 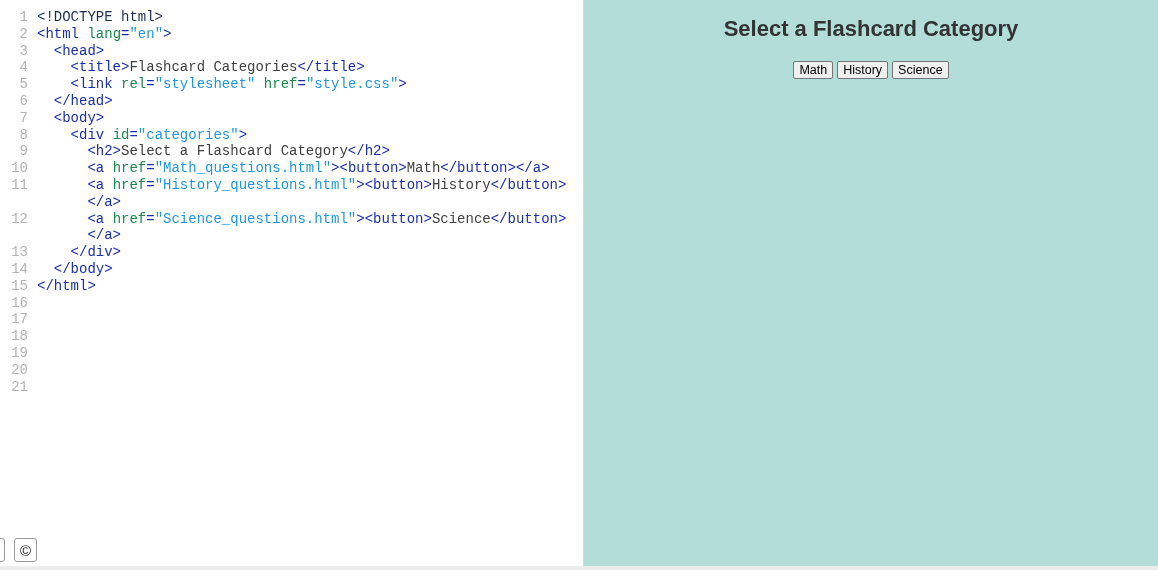 I want to click on code-line: <body>, so click(x=78, y=118).